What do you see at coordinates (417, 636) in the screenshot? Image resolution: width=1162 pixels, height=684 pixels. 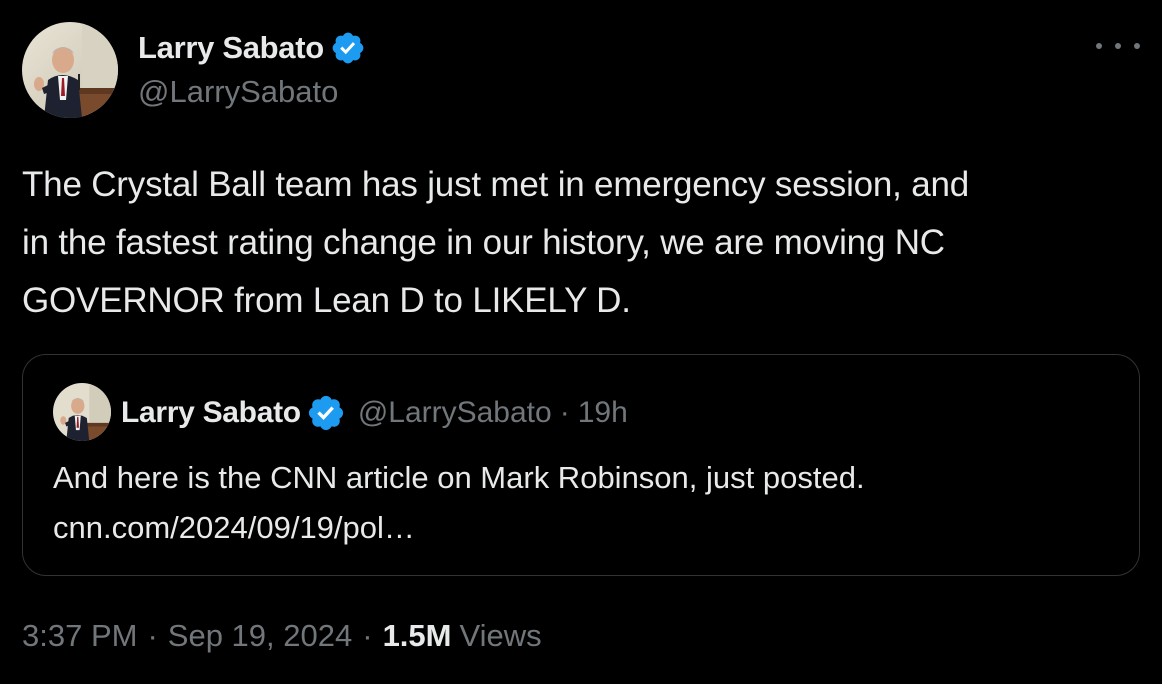 I see `views-count: 1.5M` at bounding box center [417, 636].